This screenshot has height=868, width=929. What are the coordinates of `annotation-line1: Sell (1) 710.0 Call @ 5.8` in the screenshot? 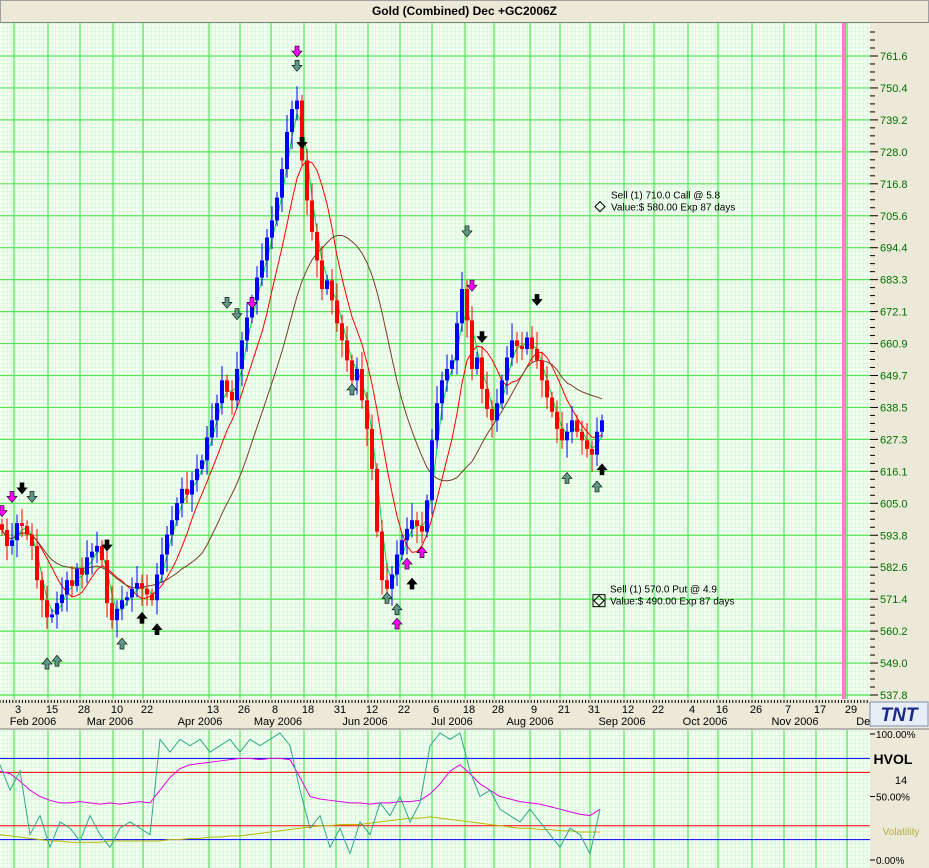 It's located at (666, 196).